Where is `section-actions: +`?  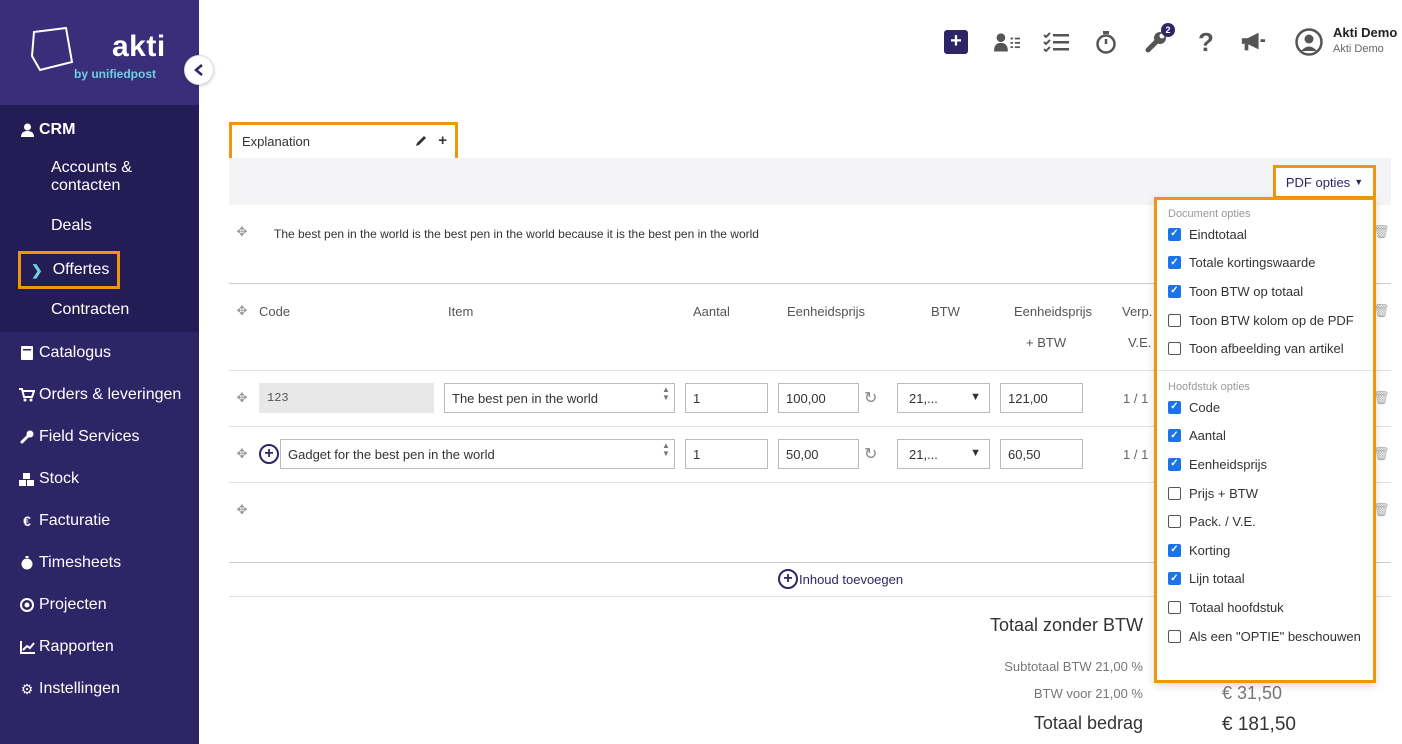
section-actions: + is located at coordinates (430, 140).